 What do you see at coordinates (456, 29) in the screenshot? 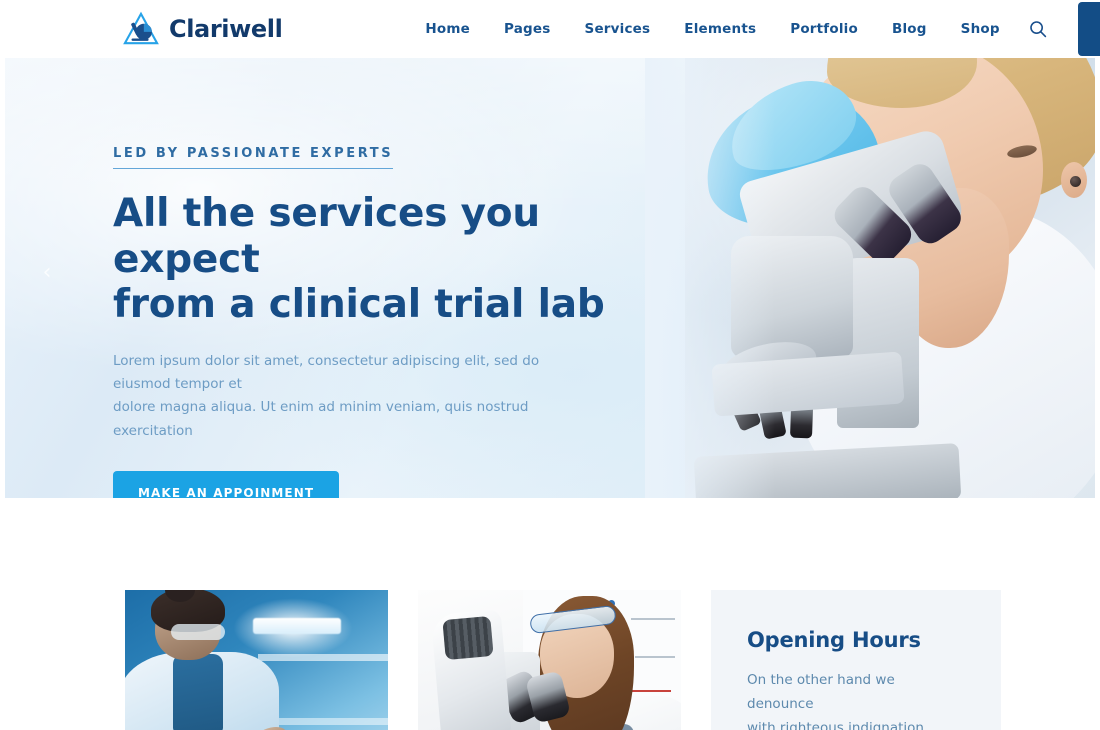
I see `nav-item-home: Home` at bounding box center [456, 29].